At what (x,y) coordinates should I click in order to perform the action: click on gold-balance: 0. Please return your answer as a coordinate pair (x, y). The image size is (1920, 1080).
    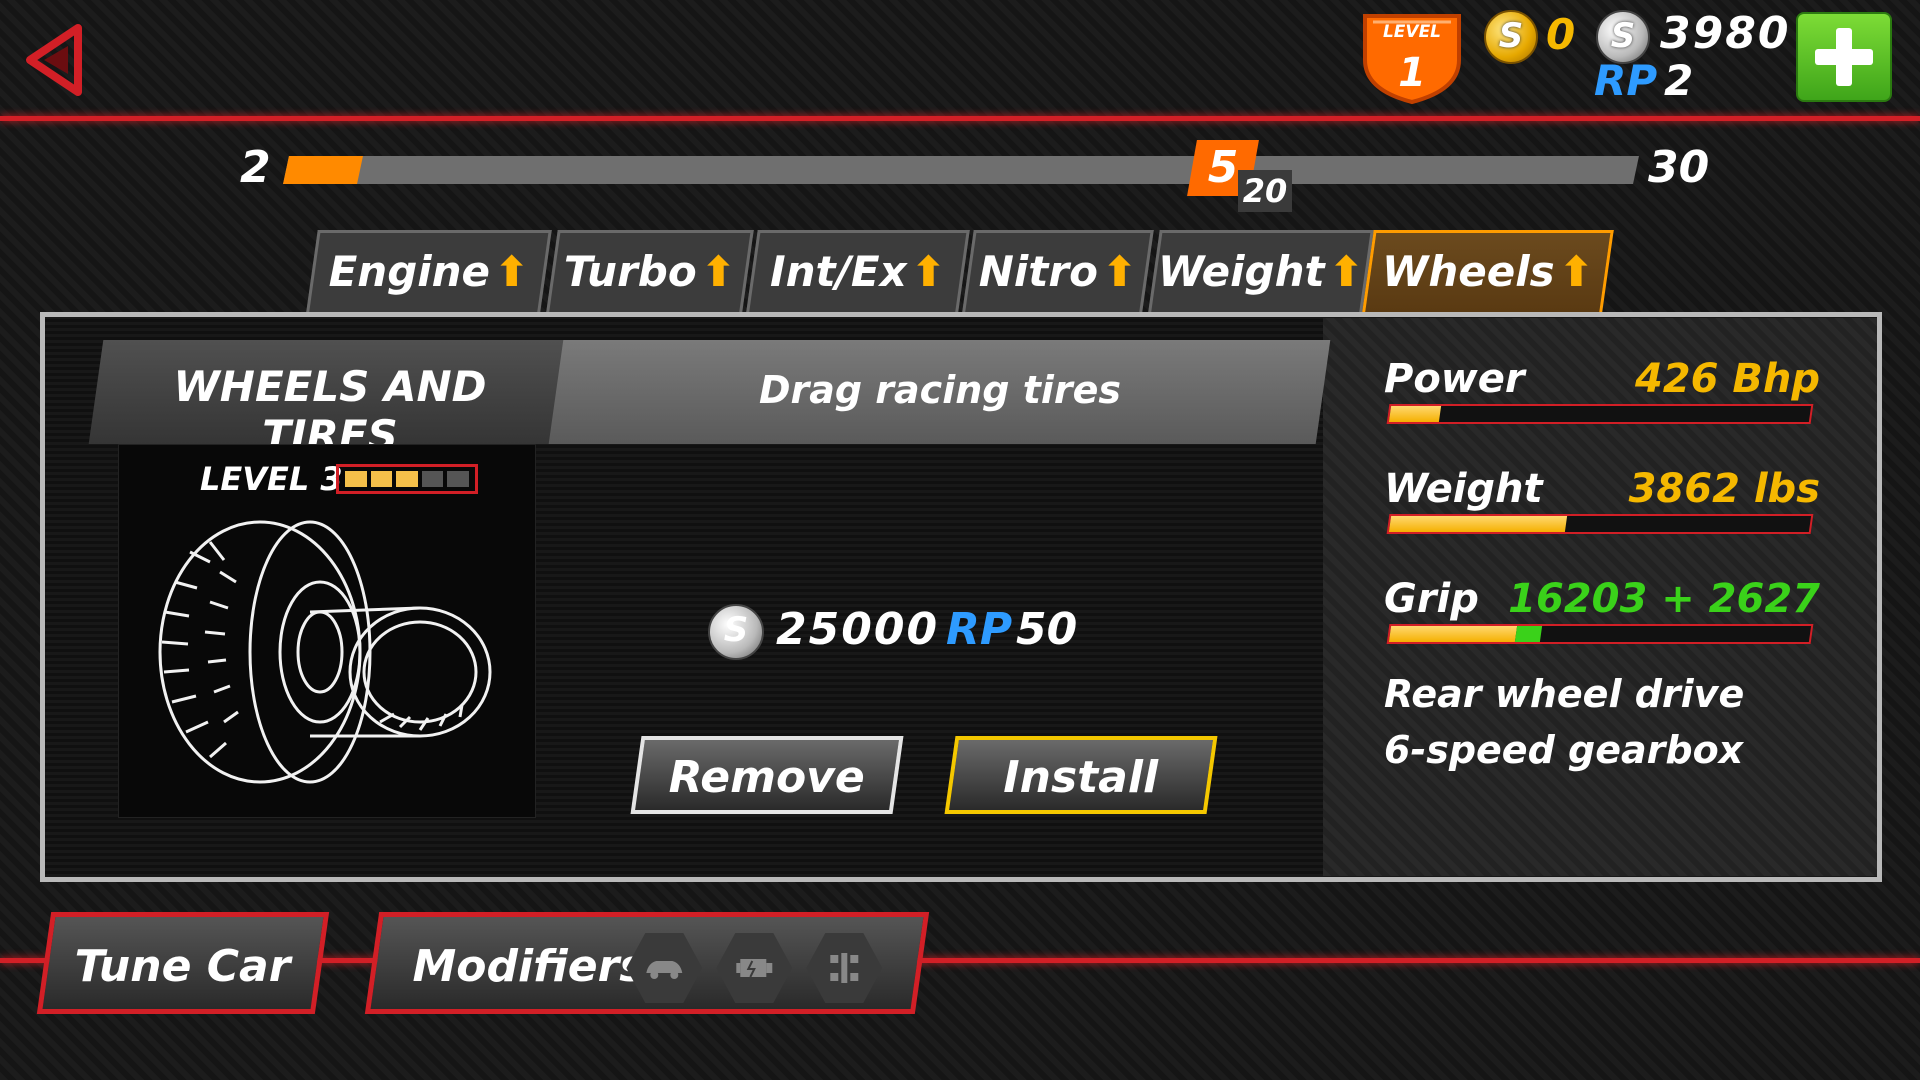
    Looking at the image, I should click on (1561, 34).